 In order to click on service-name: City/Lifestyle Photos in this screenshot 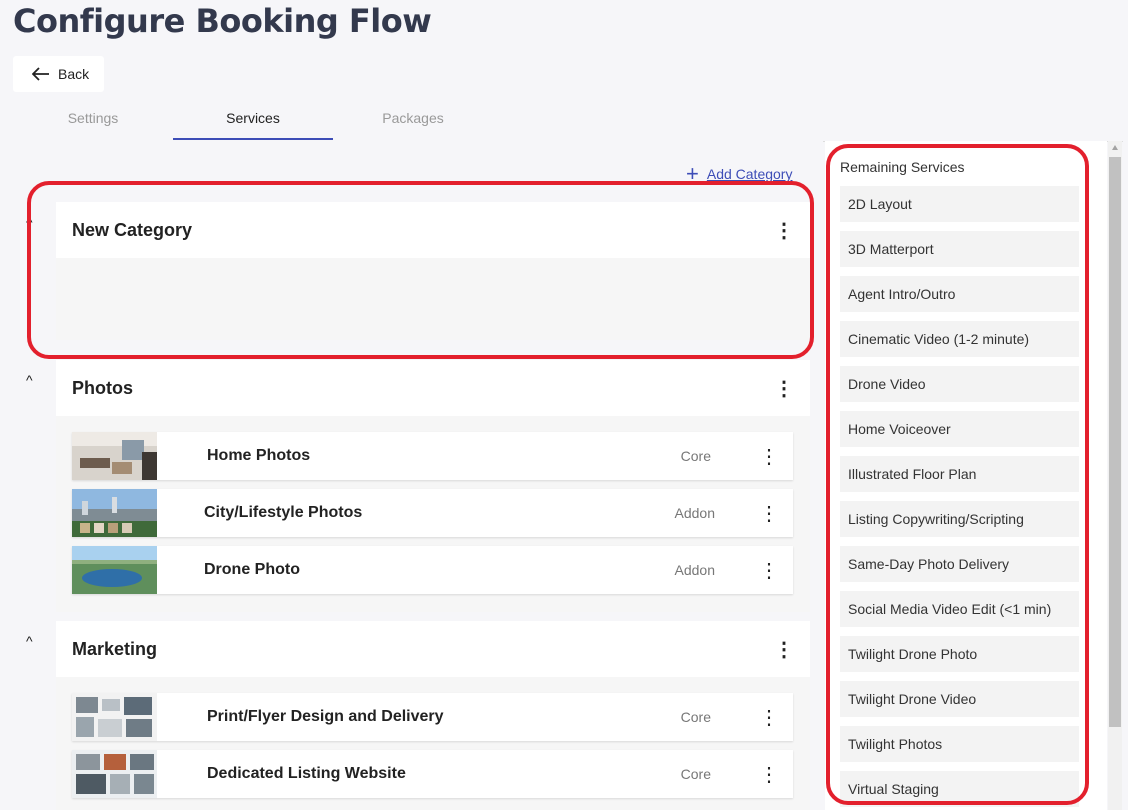, I will do `click(283, 512)`.